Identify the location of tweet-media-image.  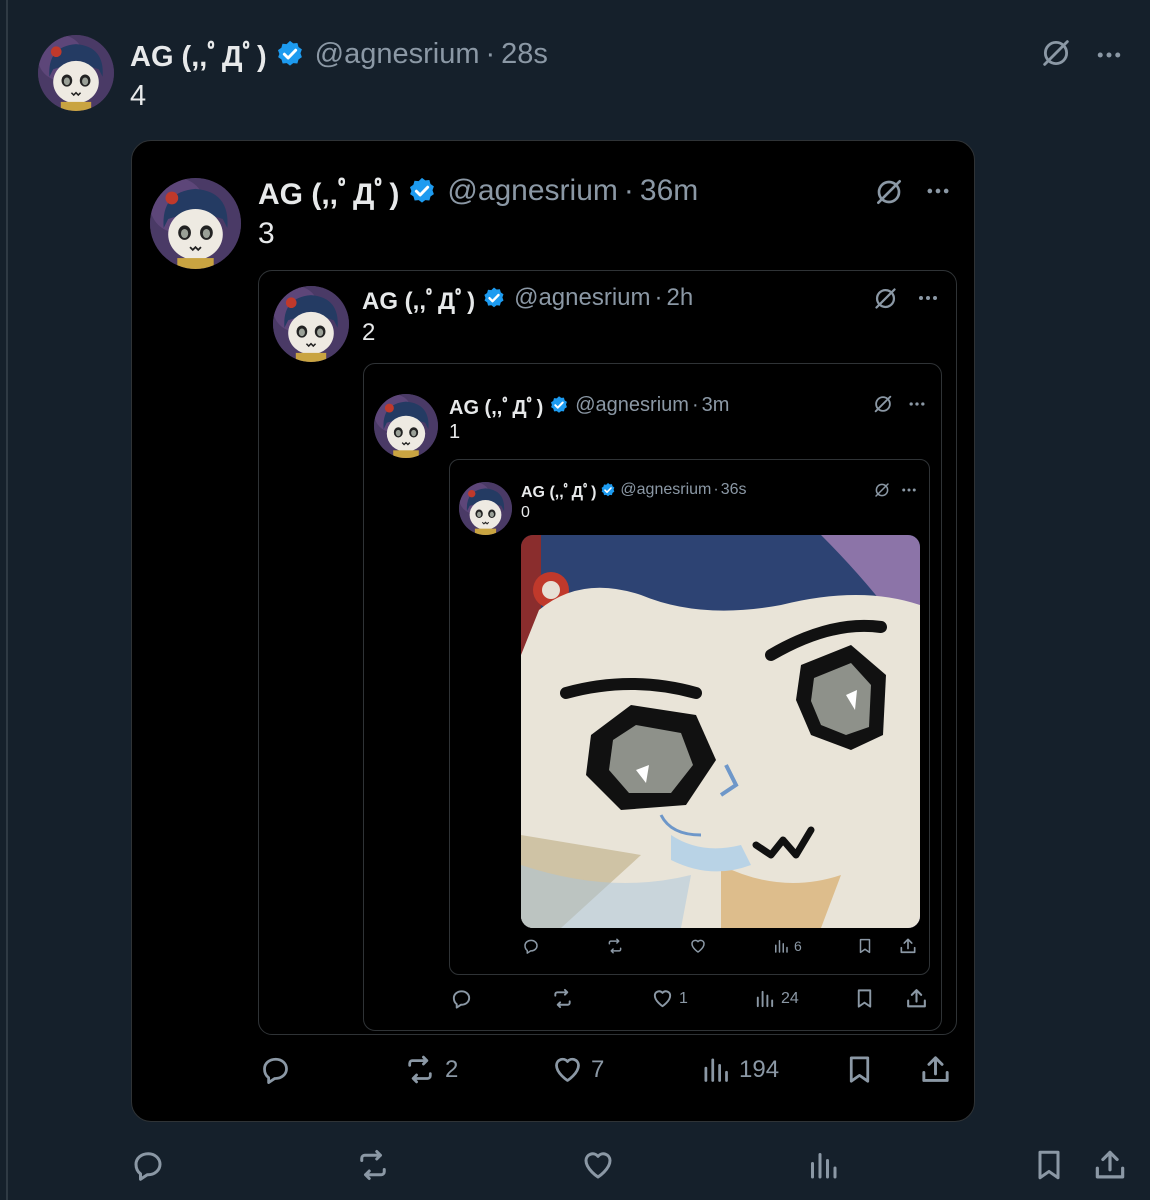
(720, 731).